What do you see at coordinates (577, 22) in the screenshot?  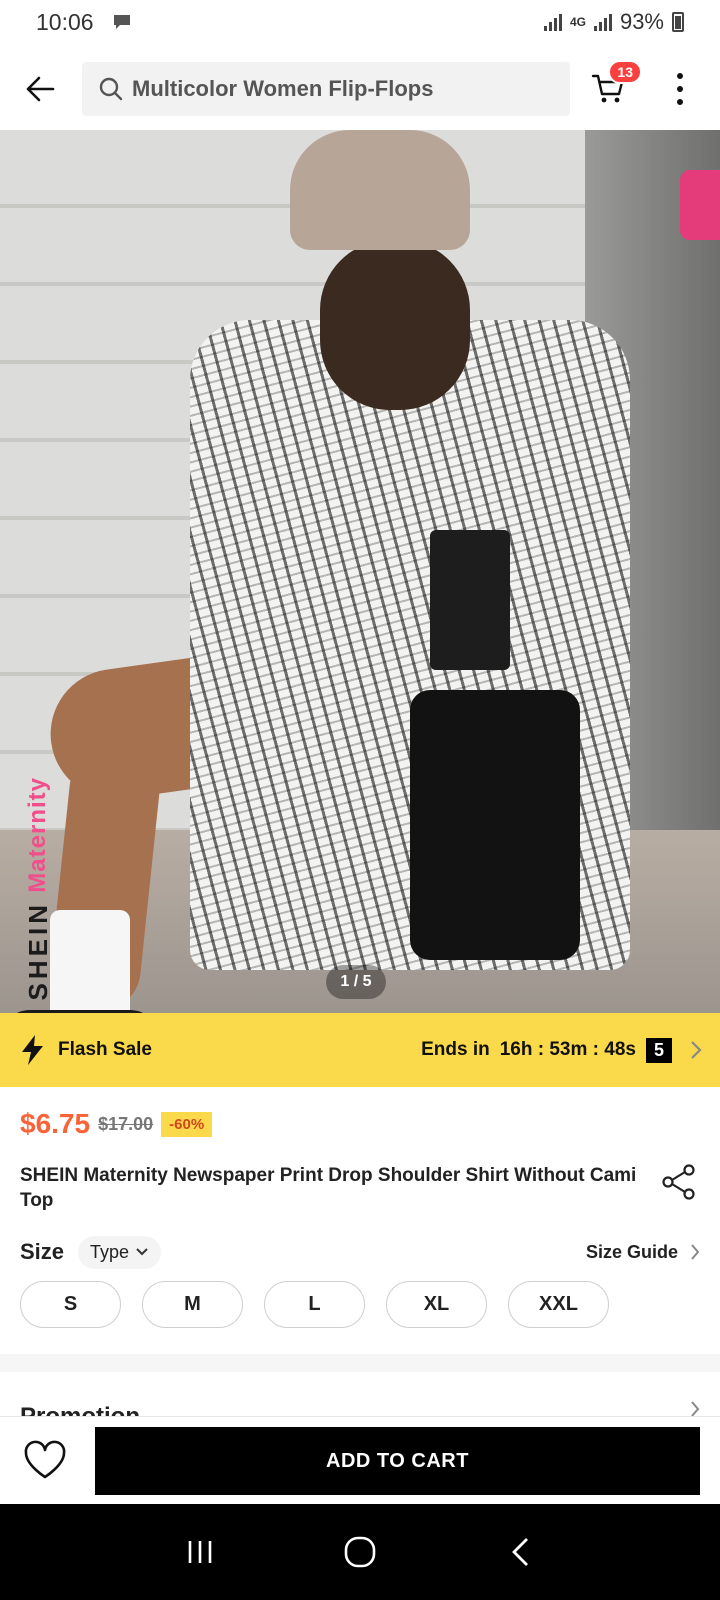 I see `network-type: 4G` at bounding box center [577, 22].